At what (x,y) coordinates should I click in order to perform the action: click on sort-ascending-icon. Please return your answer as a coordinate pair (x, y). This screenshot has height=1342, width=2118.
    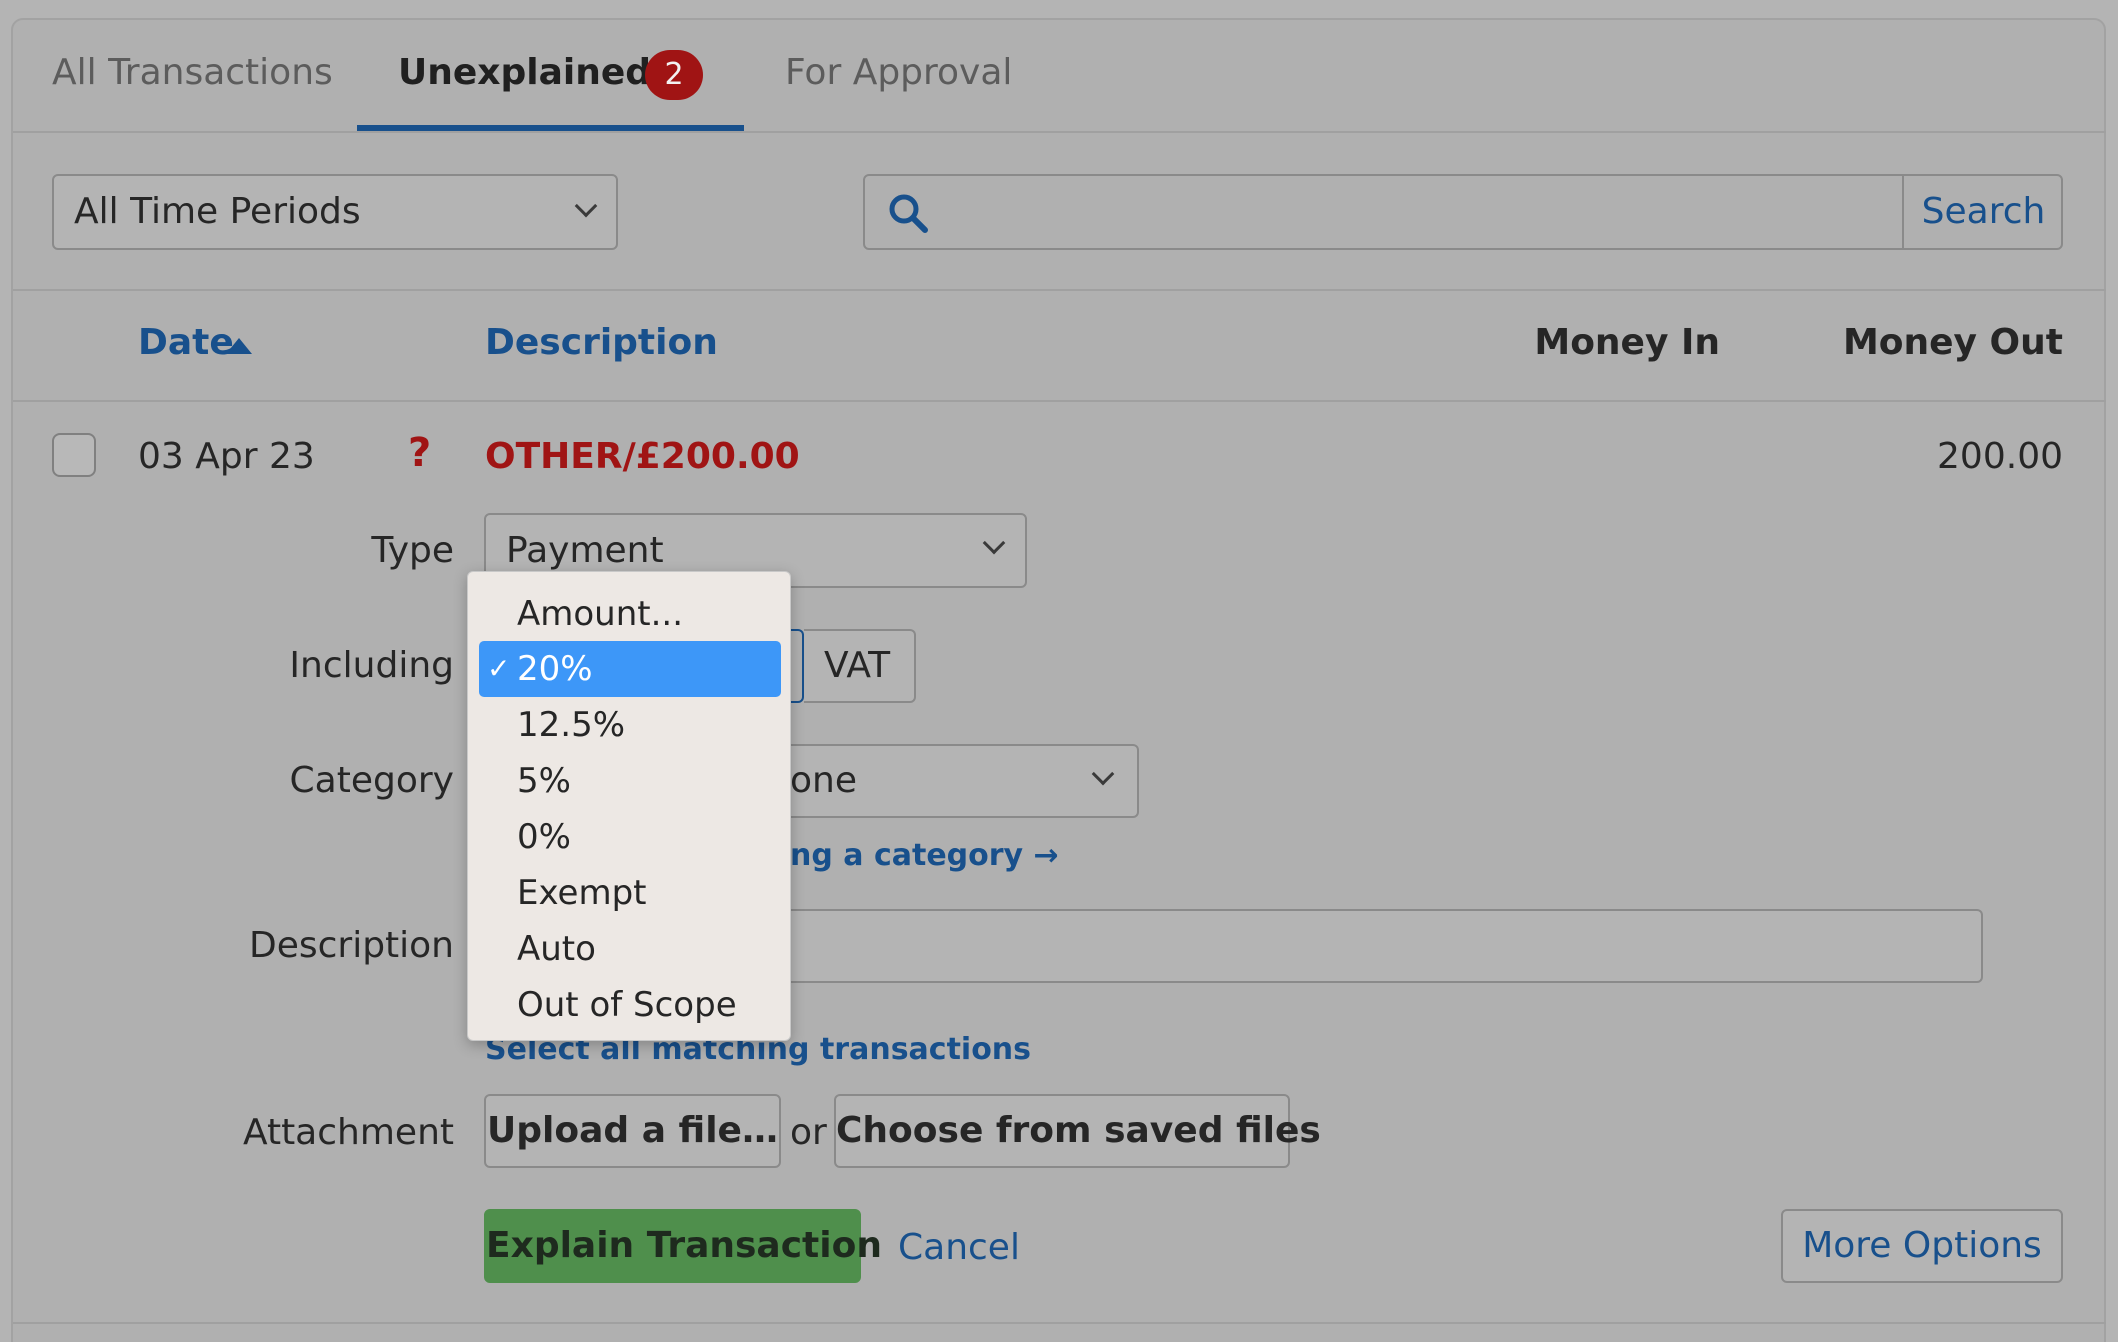
    Looking at the image, I should click on (239, 346).